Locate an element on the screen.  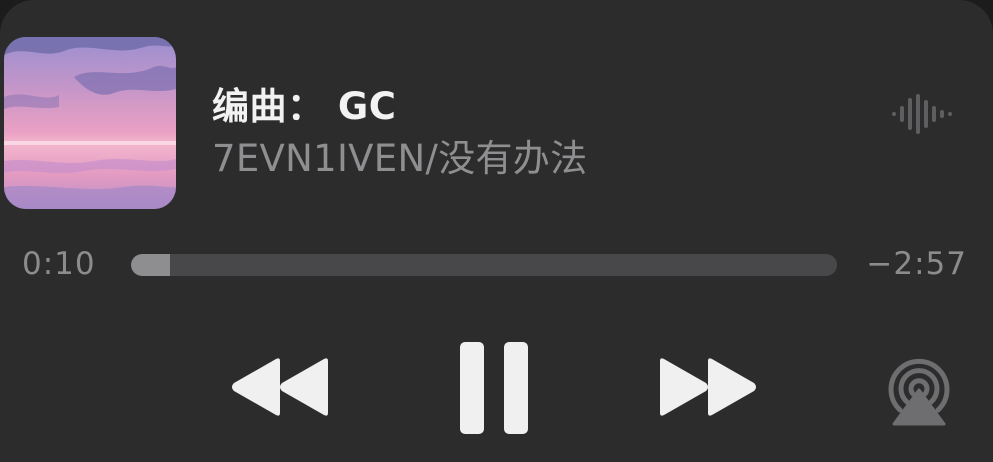
album-artwork is located at coordinates (90, 123).